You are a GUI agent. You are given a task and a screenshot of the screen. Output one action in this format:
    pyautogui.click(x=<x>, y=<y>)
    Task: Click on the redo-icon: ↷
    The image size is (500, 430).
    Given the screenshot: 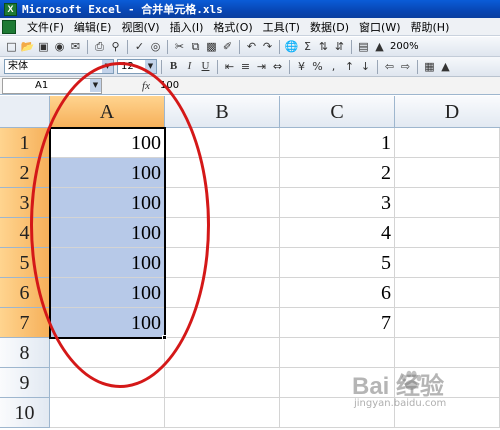 What is the action you would take?
    pyautogui.click(x=267, y=46)
    